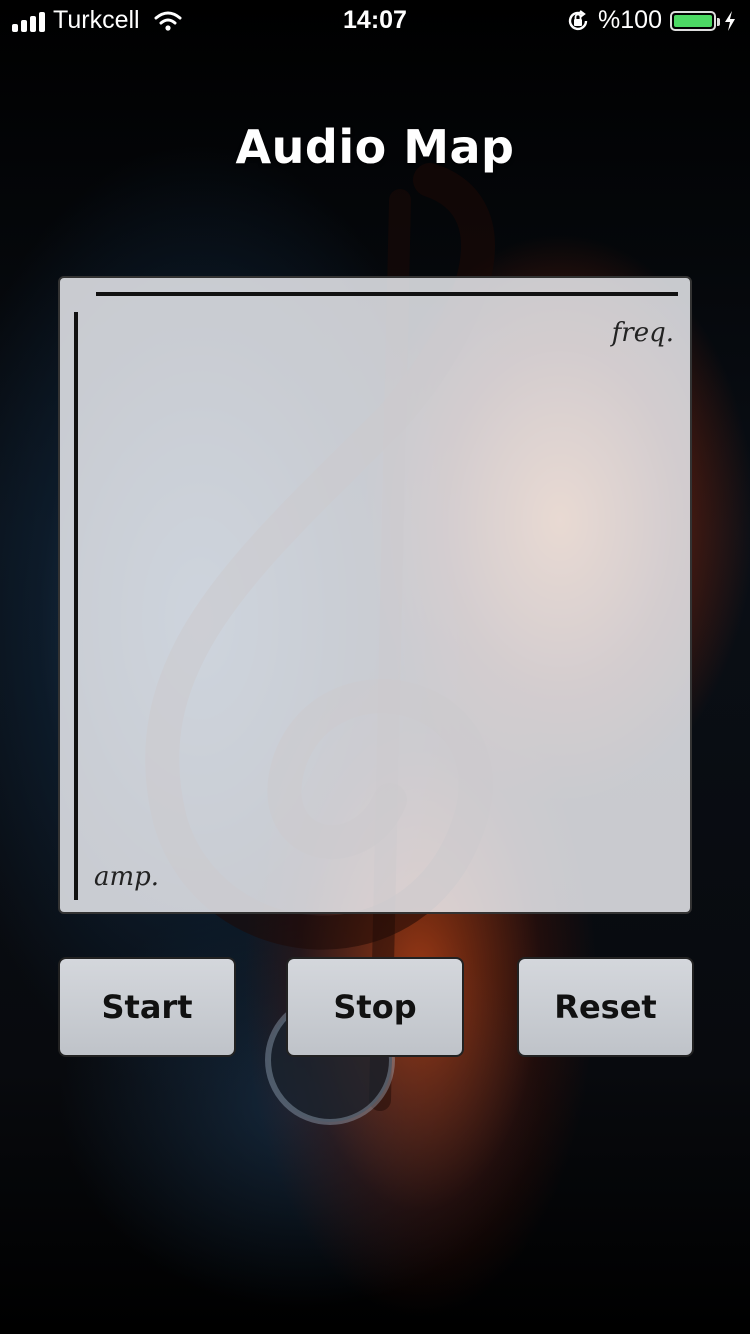 The height and width of the screenshot is (1334, 750). What do you see at coordinates (695, 20) in the screenshot?
I see `battery-icon` at bounding box center [695, 20].